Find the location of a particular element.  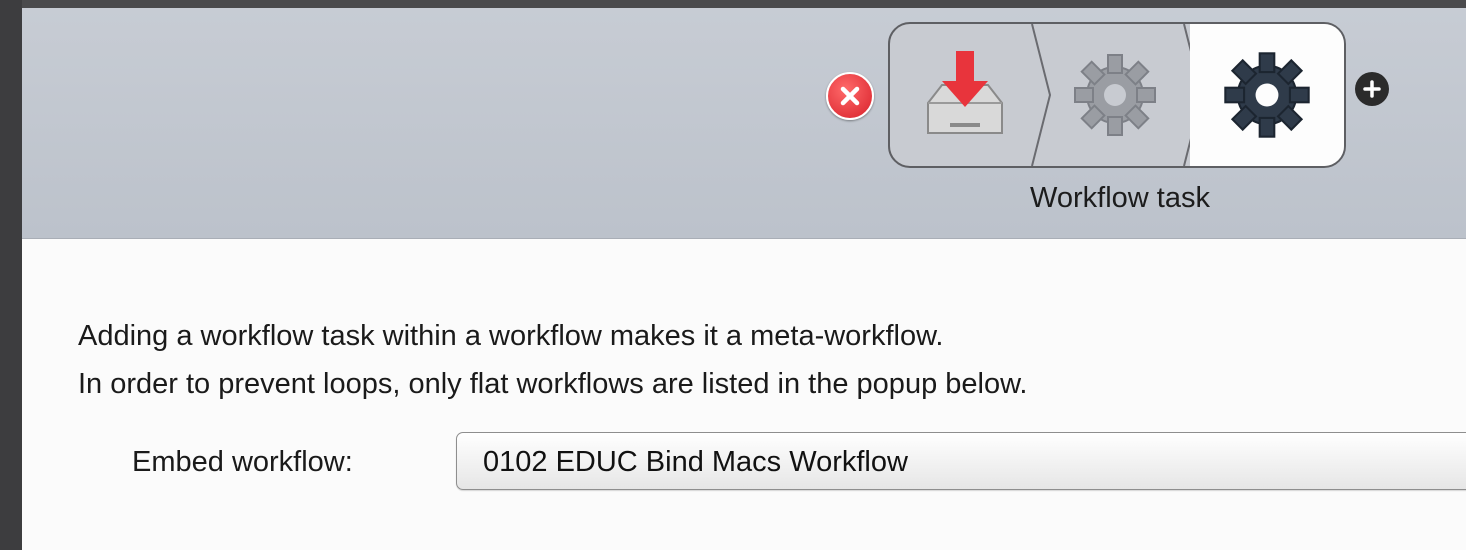

embed-workflow-value: 0102 EDUC Bind Macs Workflow is located at coordinates (695, 462).